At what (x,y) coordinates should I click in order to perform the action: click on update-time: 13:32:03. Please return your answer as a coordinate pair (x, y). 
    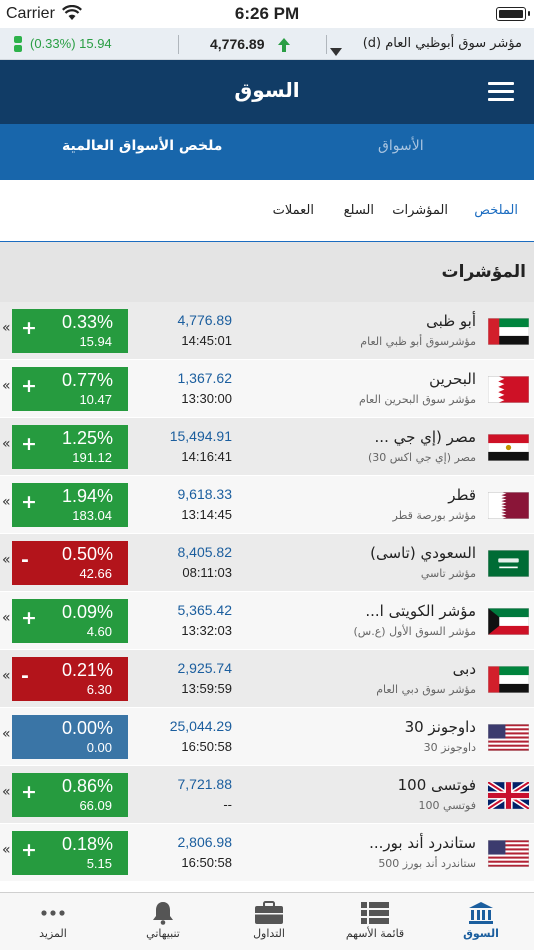
    Looking at the image, I should click on (206, 630).